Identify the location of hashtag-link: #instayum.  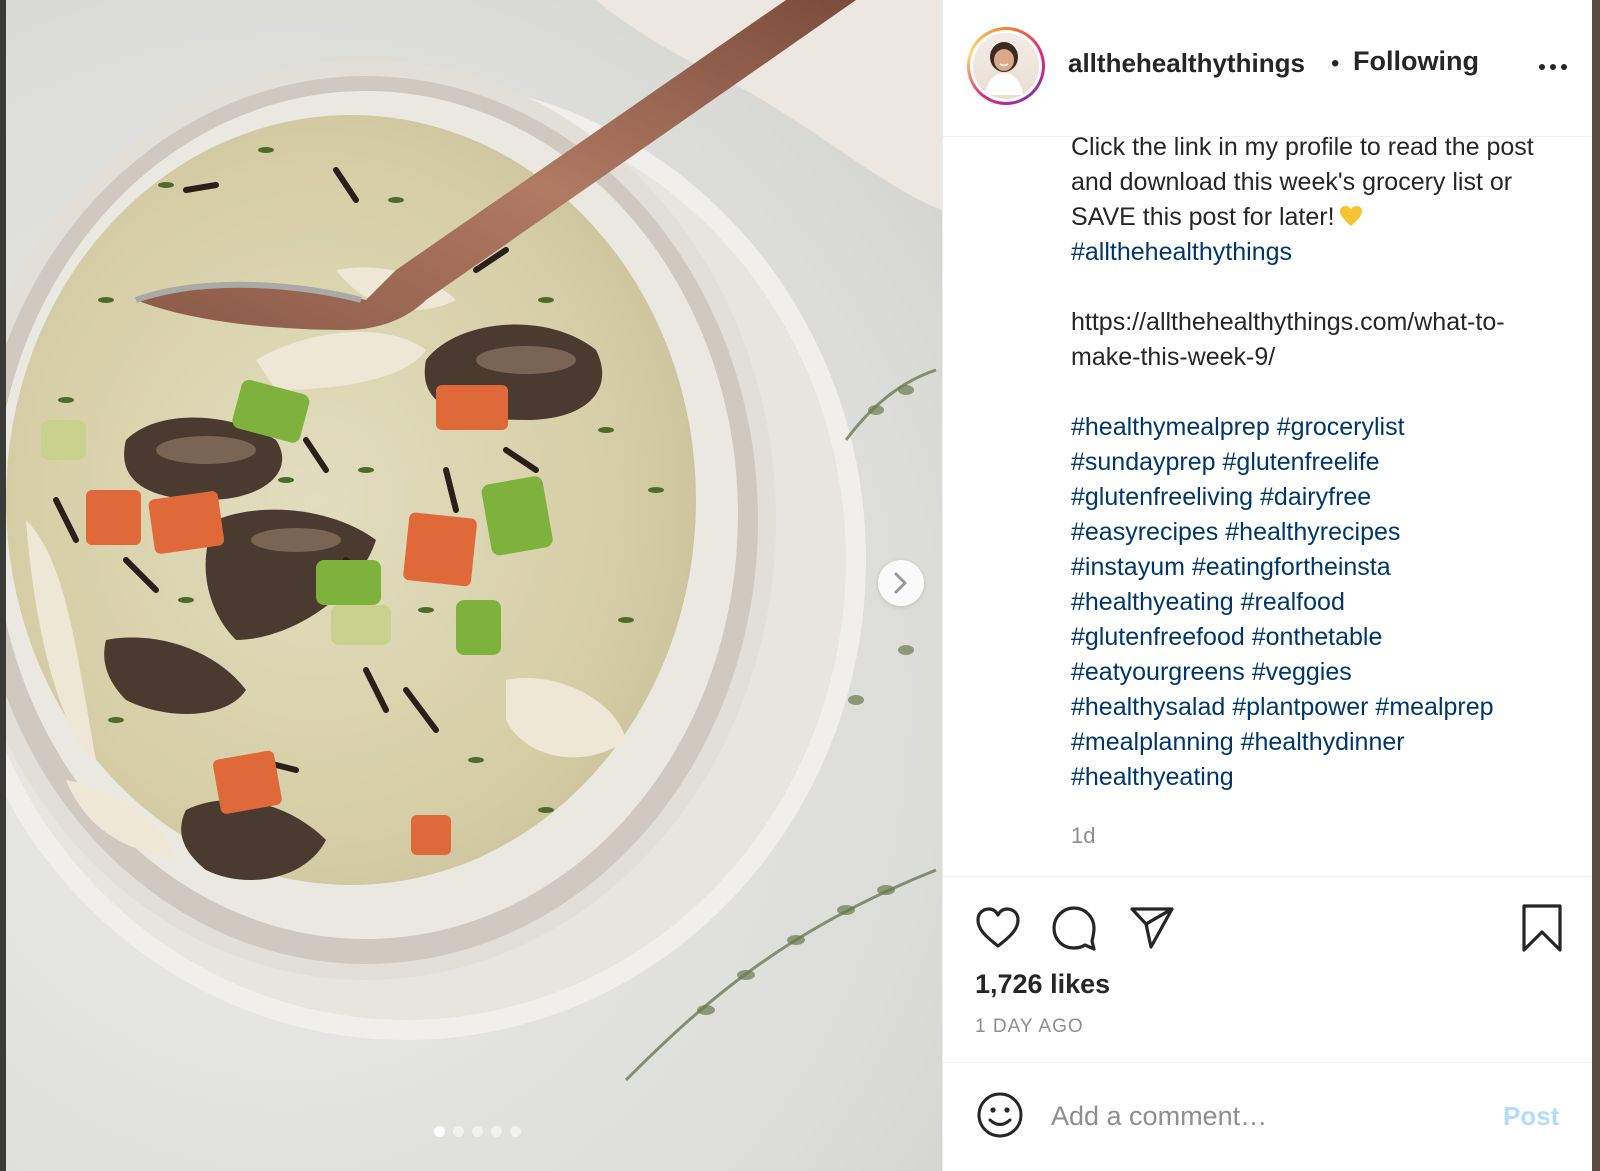
(1128, 567).